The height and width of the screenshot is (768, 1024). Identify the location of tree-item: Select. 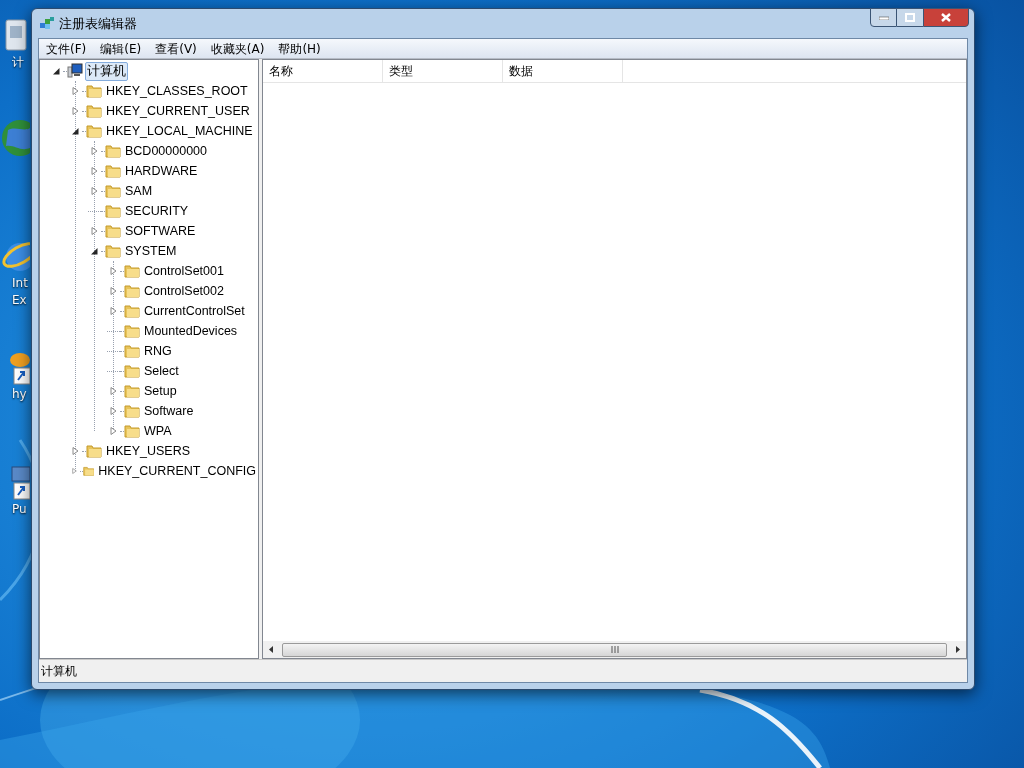
(161, 371).